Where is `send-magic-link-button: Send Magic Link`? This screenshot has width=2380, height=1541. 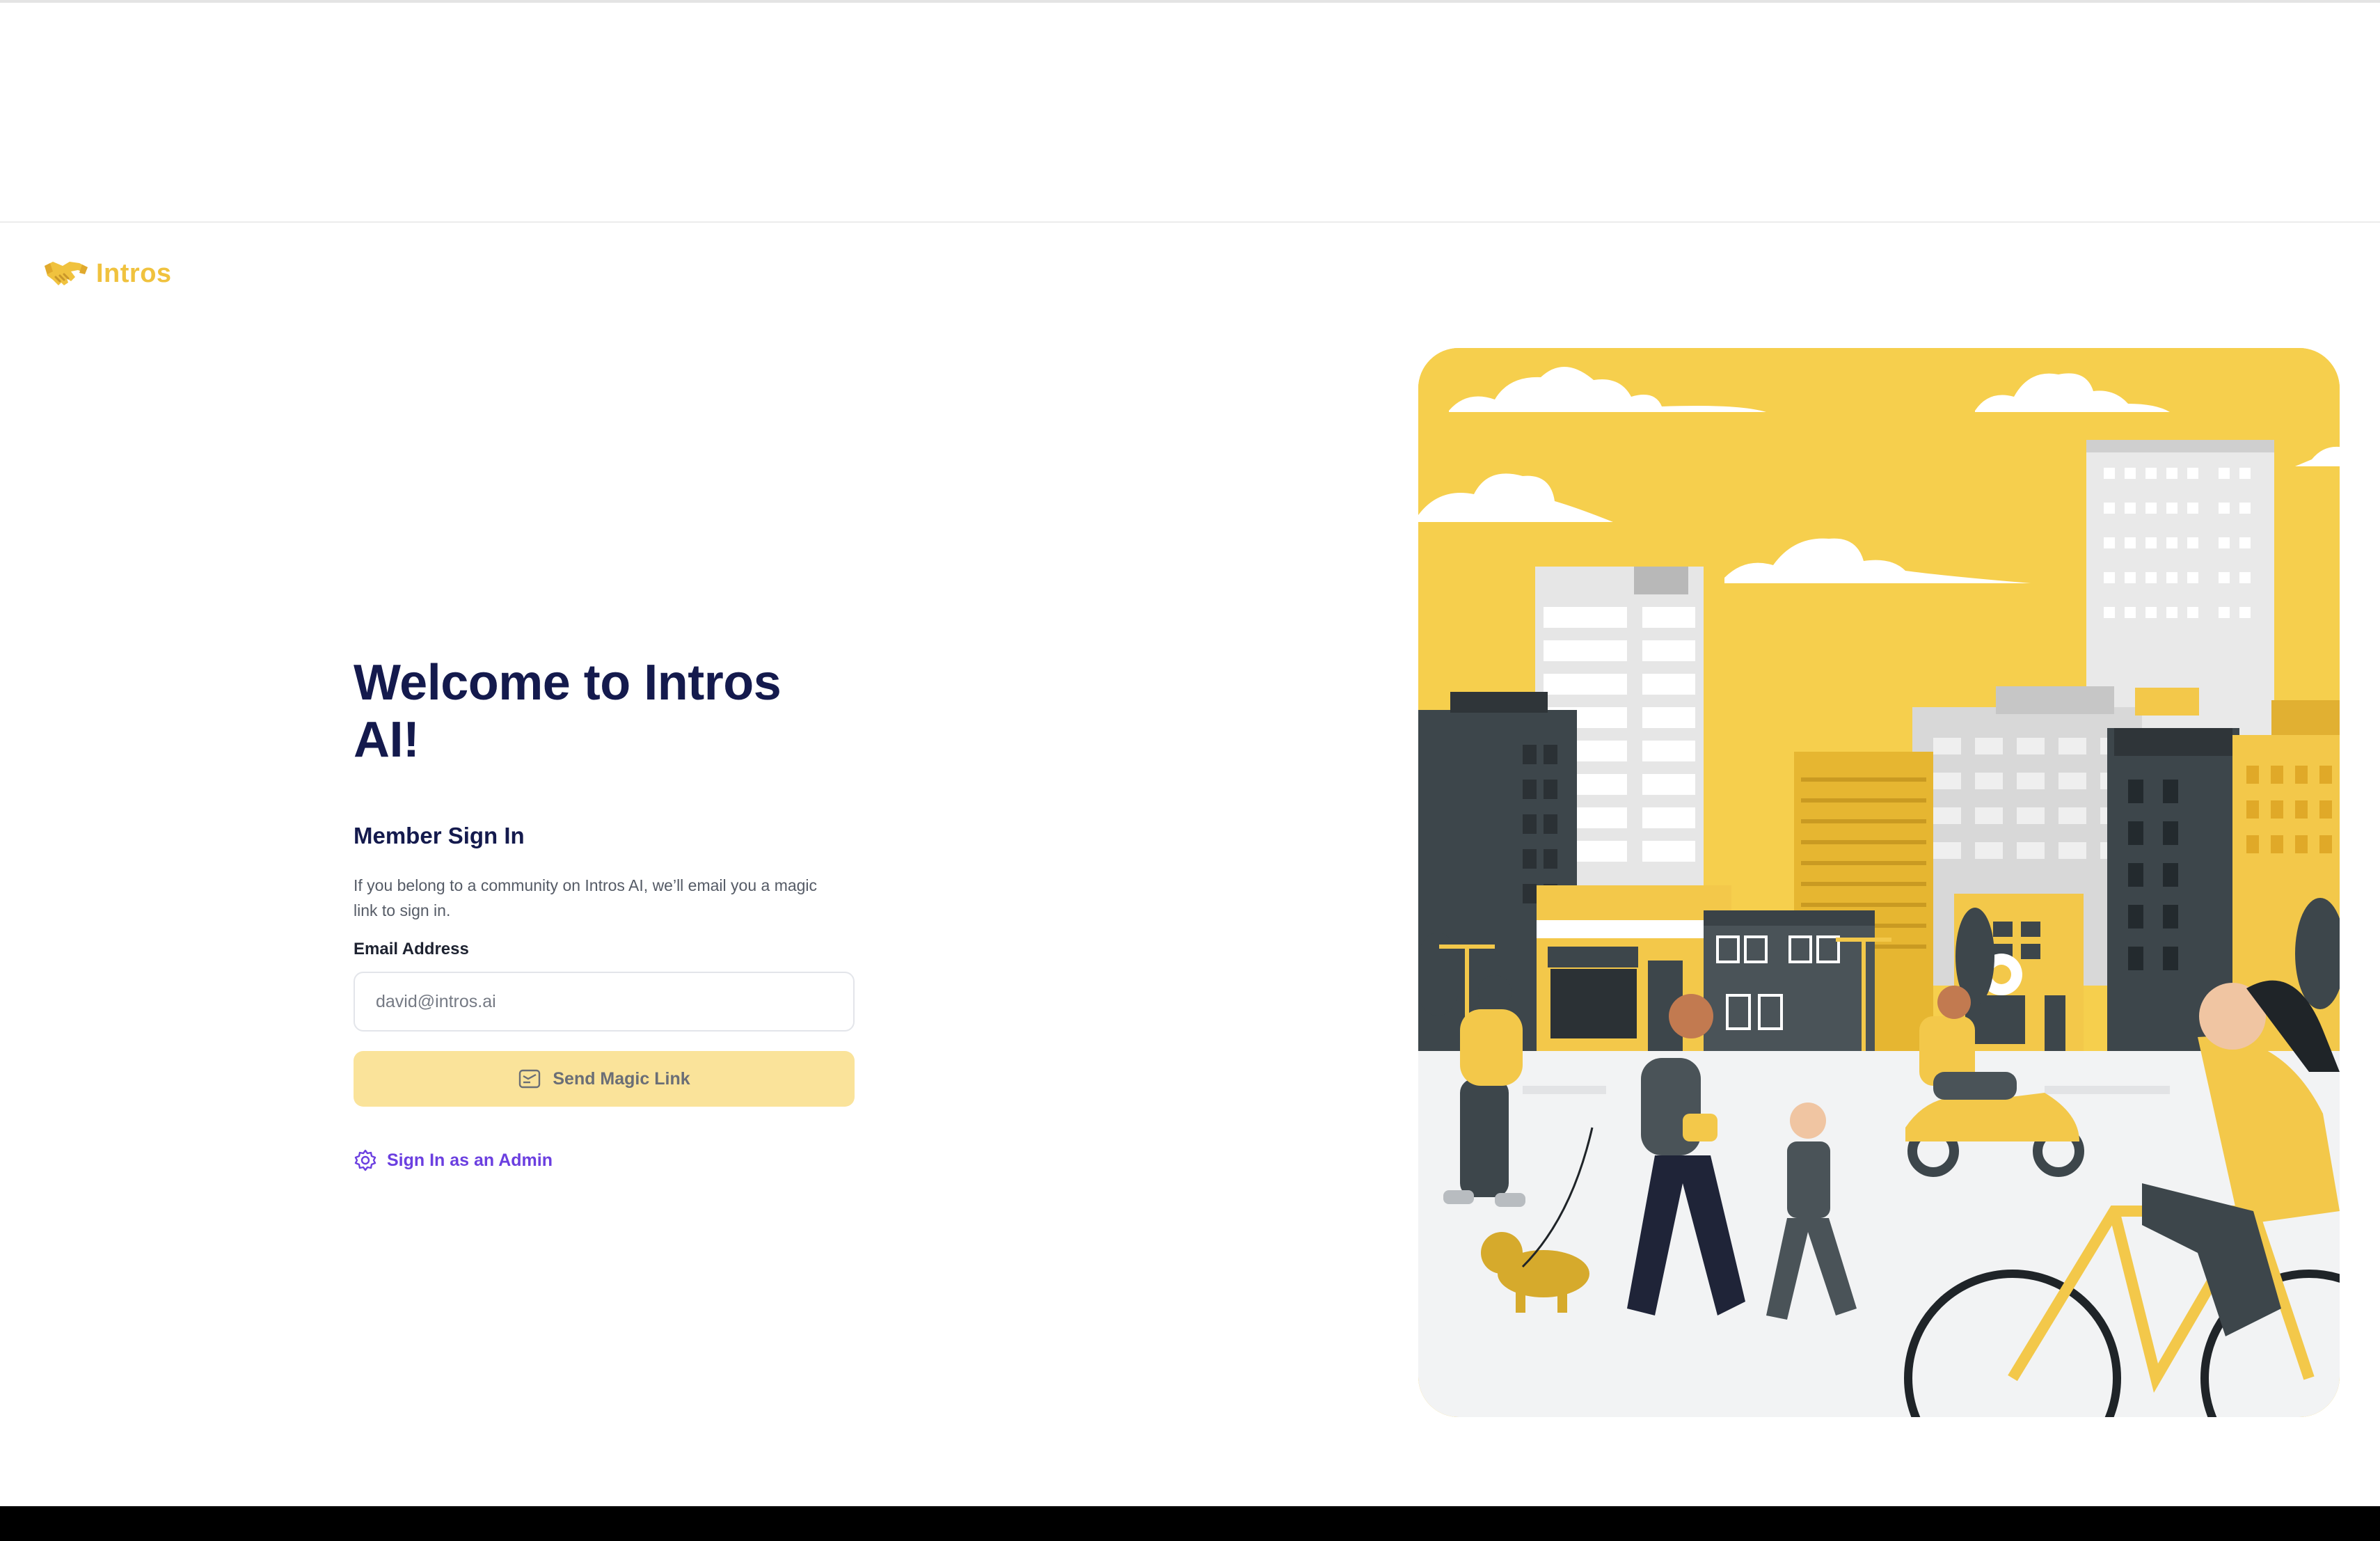 send-magic-link-button: Send Magic Link is located at coordinates (604, 1079).